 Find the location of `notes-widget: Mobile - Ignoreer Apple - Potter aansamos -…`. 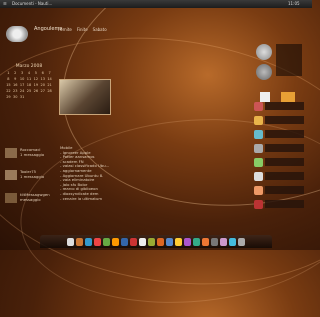

notes-widget: Mobile - Ignoreer Apple - Potter aansamos -… is located at coordinates (105, 173).